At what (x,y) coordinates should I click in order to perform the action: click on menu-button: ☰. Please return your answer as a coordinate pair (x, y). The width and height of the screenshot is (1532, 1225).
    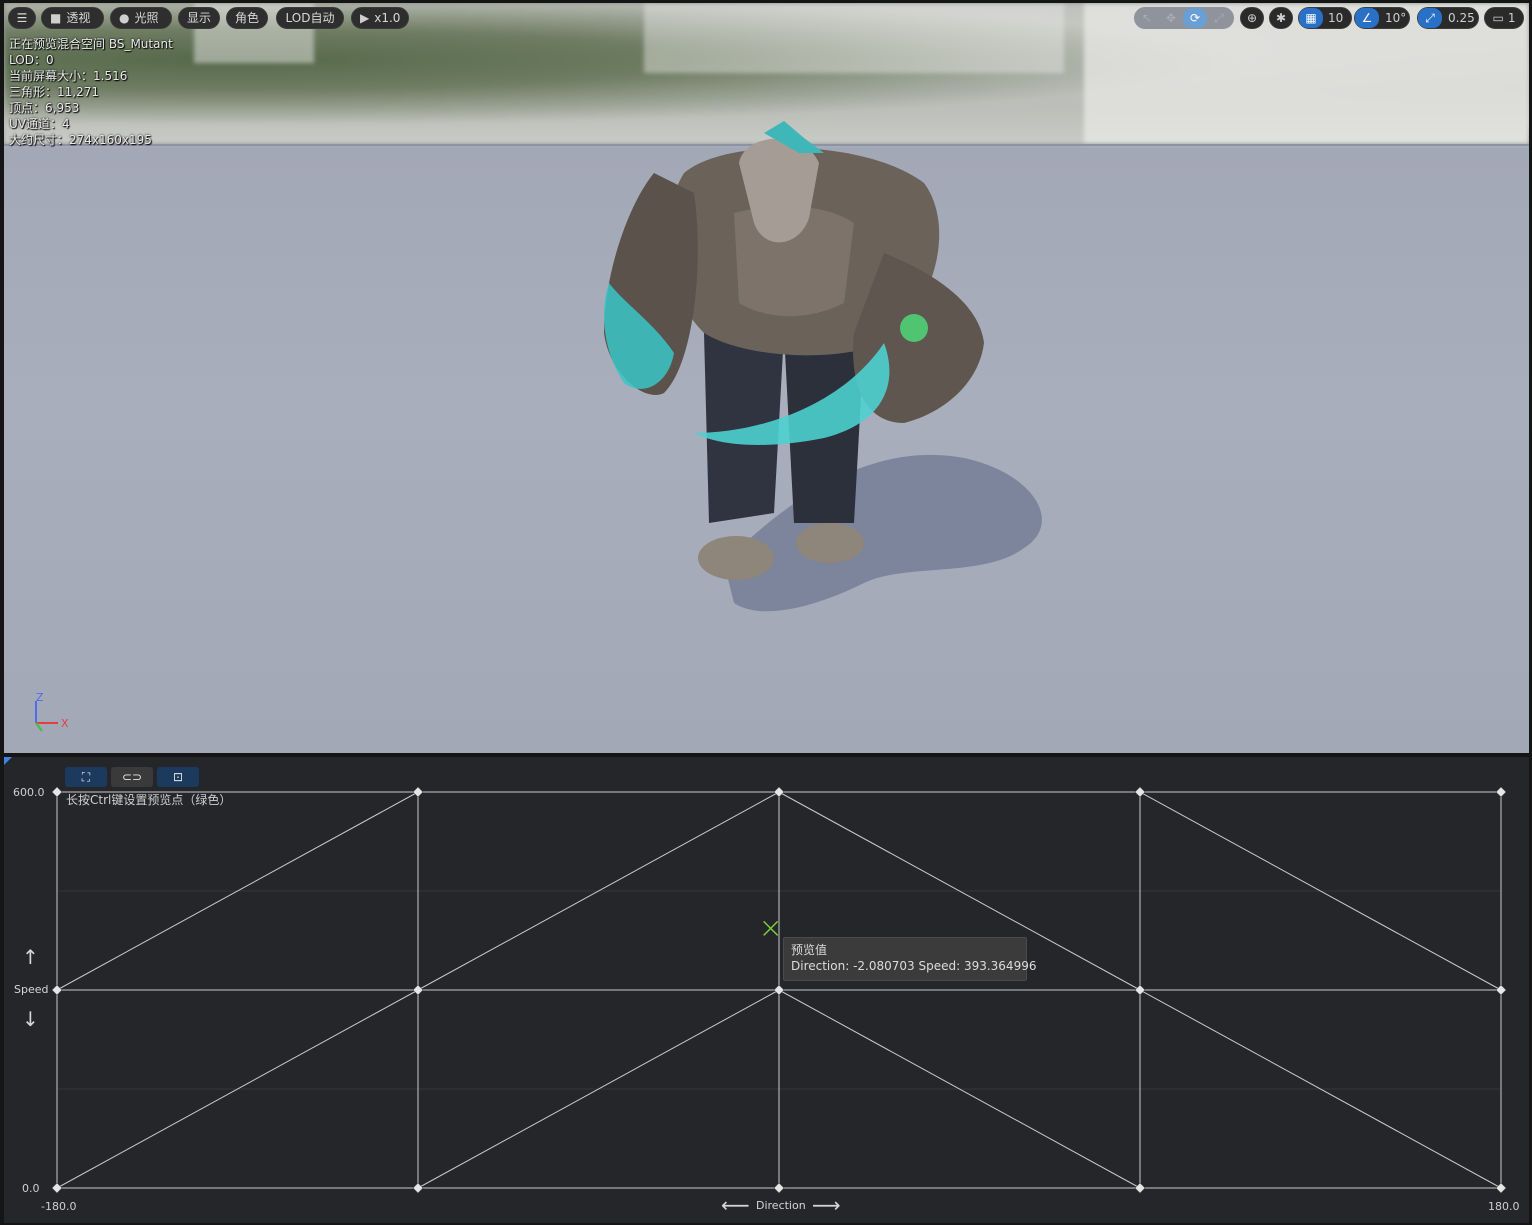
    Looking at the image, I should click on (22, 18).